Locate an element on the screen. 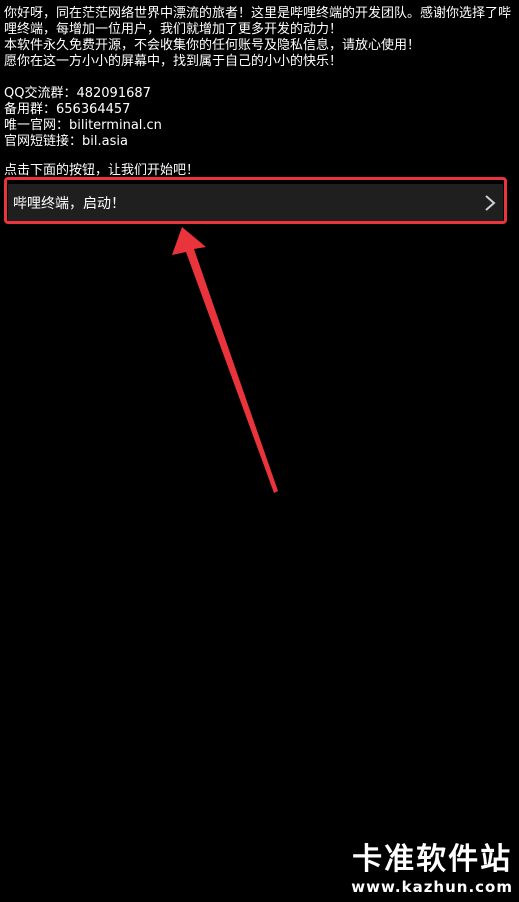  qq-group: QQ交流群：482091687 is located at coordinates (77, 93).